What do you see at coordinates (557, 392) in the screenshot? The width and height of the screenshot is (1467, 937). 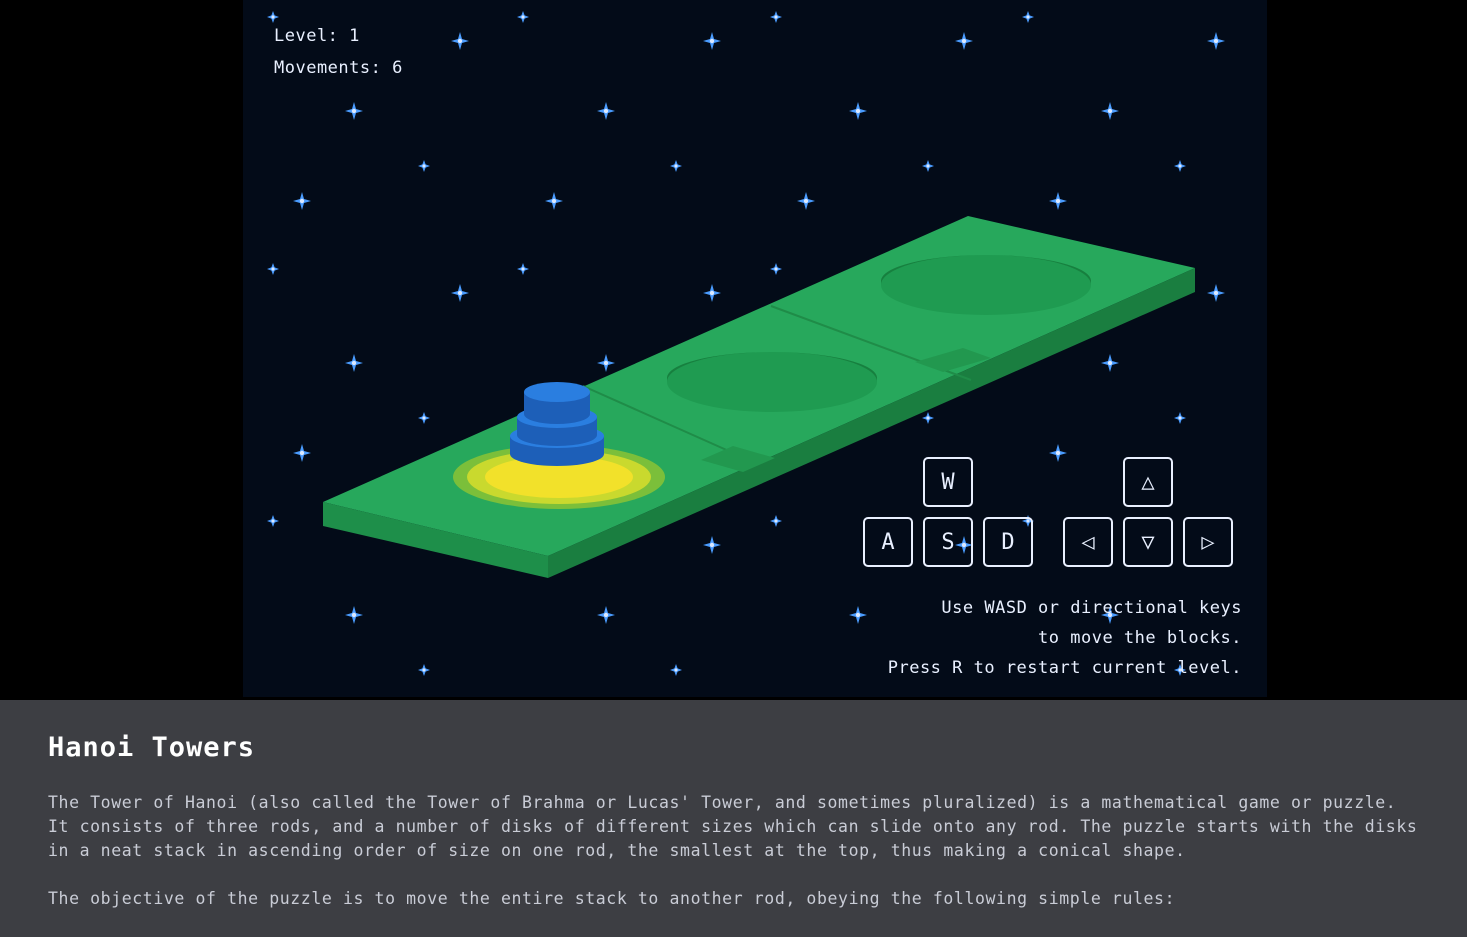 I see `disk-top` at bounding box center [557, 392].